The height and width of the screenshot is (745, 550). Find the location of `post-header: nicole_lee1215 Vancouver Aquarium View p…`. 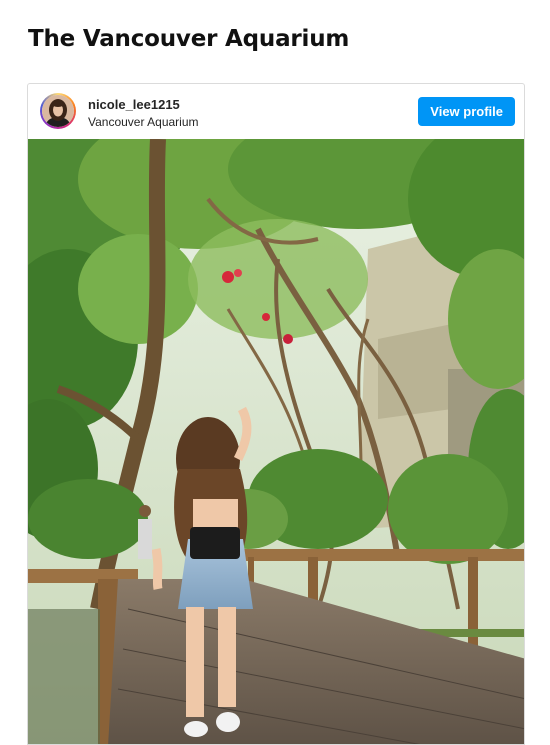

post-header: nicole_lee1215 Vancouver Aquarium View p… is located at coordinates (276, 111).